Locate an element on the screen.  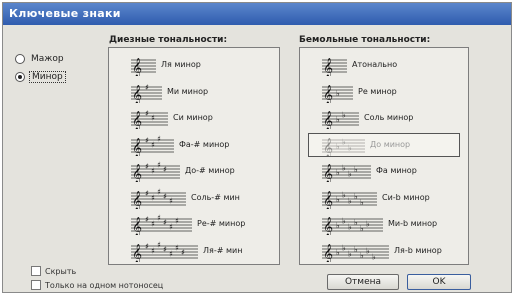
key-option-label: Ре-# минор is located at coordinates (221, 223).